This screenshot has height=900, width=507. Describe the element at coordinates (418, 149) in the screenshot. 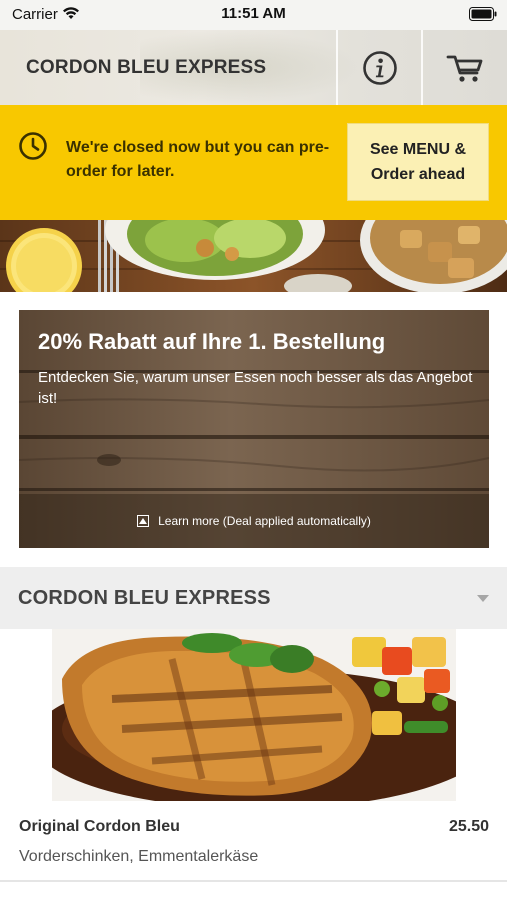

I see `preorder-button-label-line1: See MENU &` at that location.